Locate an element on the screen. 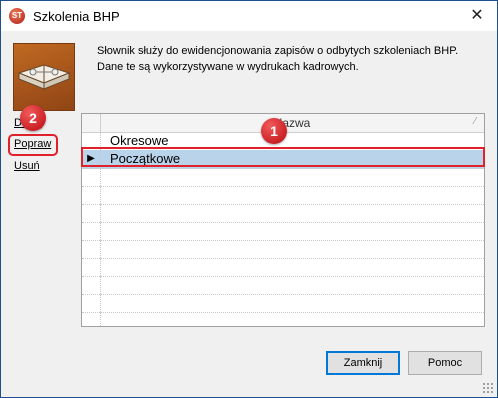  close-icon: ✕ is located at coordinates (477, 16).